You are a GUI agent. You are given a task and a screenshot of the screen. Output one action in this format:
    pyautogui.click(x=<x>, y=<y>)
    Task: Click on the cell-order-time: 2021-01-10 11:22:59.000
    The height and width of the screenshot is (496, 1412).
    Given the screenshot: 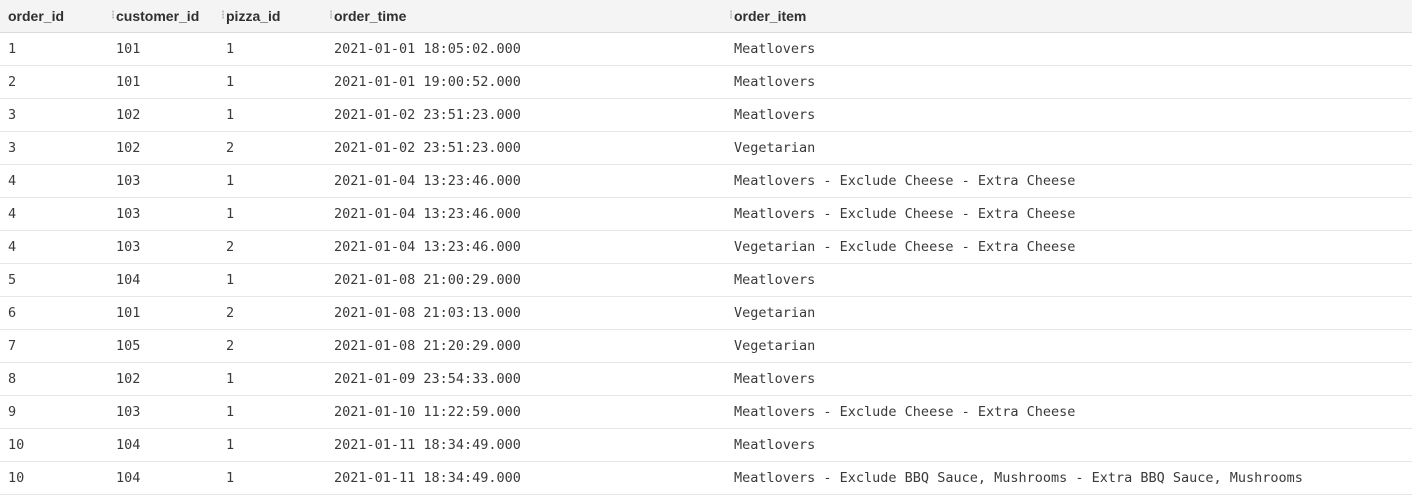 What is the action you would take?
    pyautogui.click(x=526, y=412)
    